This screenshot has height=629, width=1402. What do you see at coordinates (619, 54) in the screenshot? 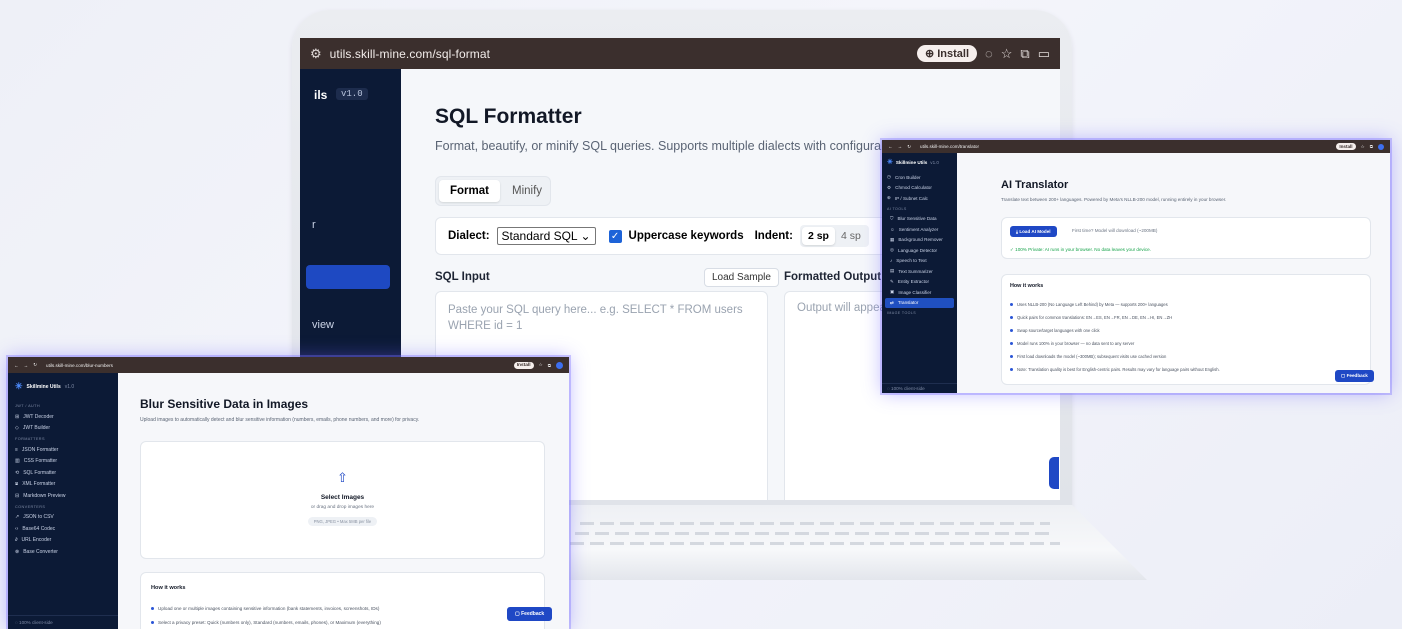
I see `address-bar: utils.skill-mine.com/sql-format` at bounding box center [619, 54].